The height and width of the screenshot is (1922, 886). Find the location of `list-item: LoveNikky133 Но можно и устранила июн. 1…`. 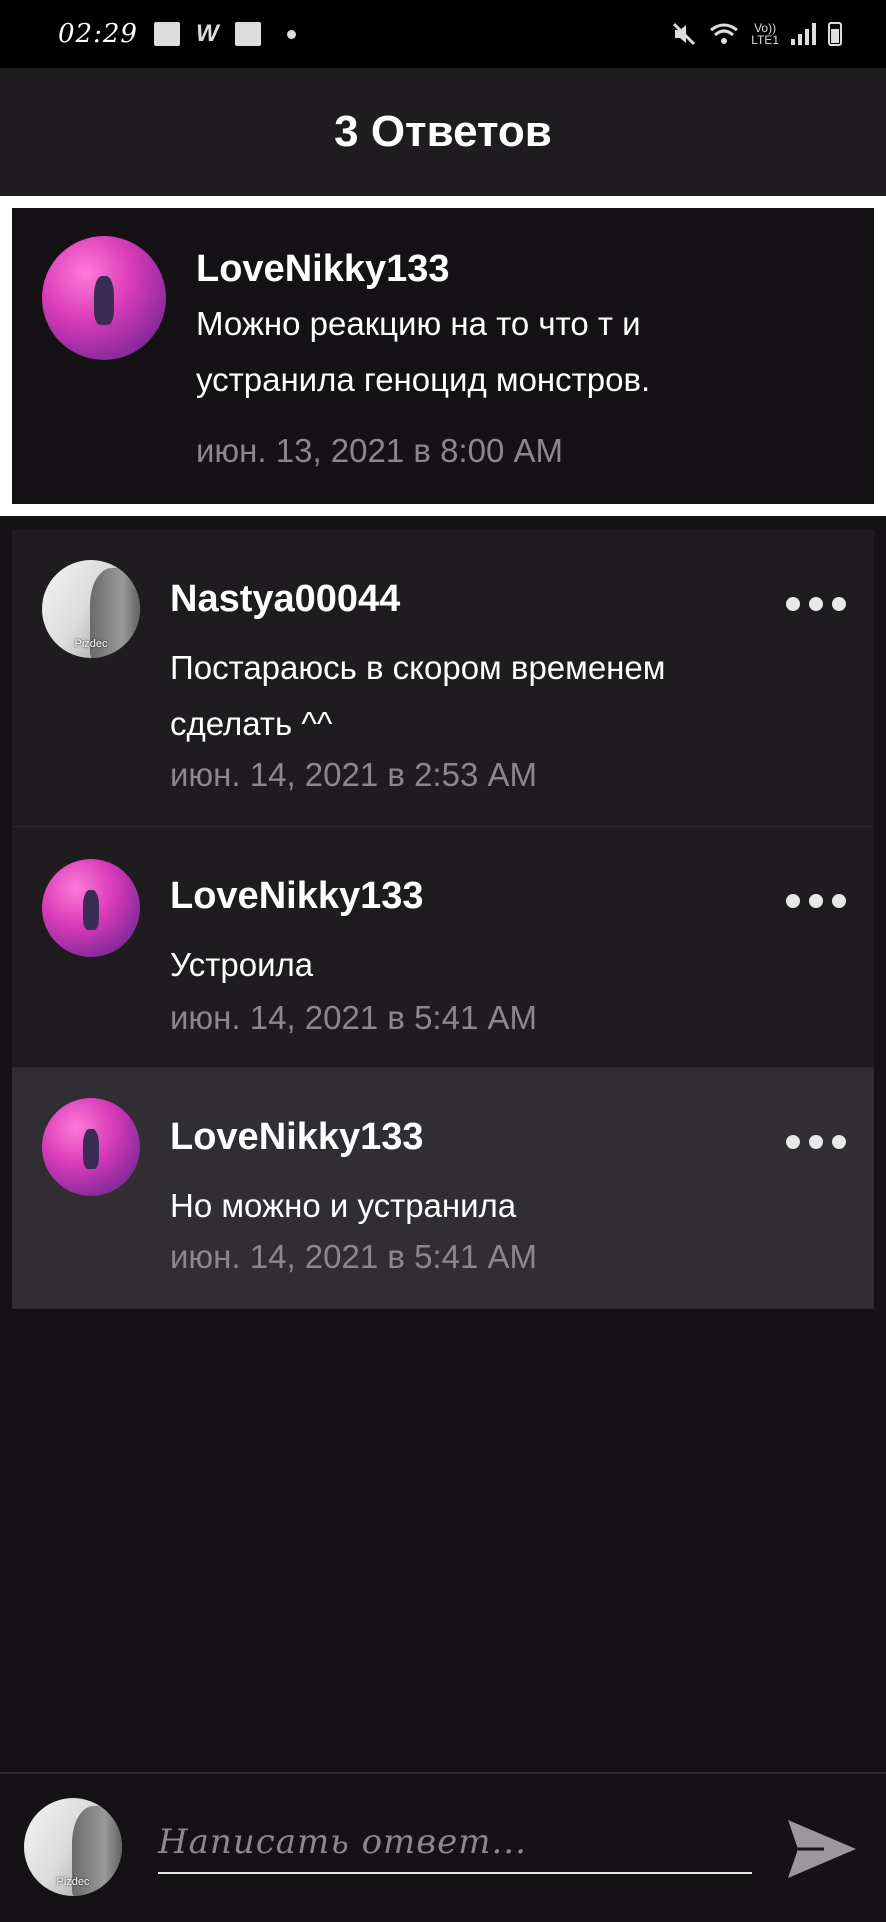

list-item: LoveNikky133 Но можно и устранила июн. 1… is located at coordinates (443, 1188).